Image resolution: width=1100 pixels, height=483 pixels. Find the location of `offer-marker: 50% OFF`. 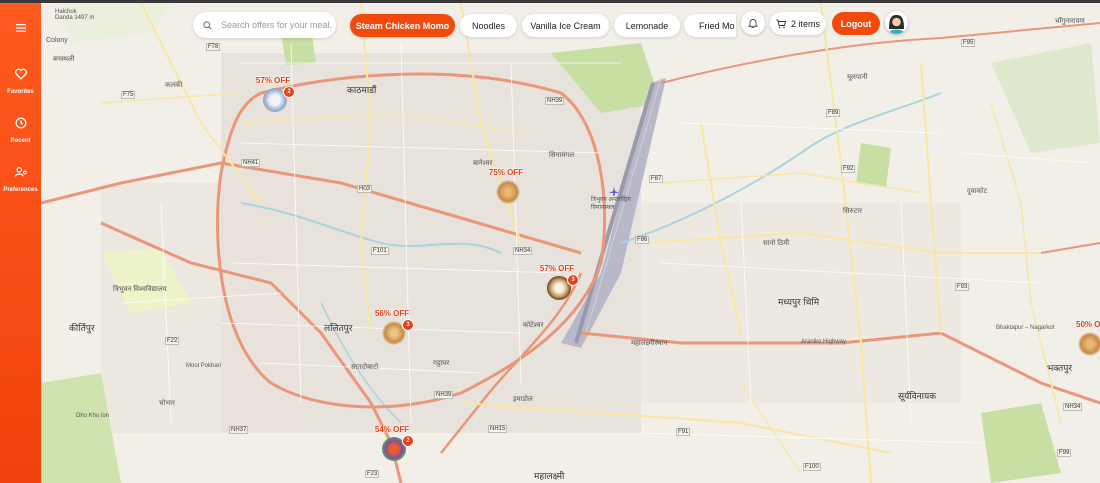

offer-marker: 50% OFF is located at coordinates (1081, 345).